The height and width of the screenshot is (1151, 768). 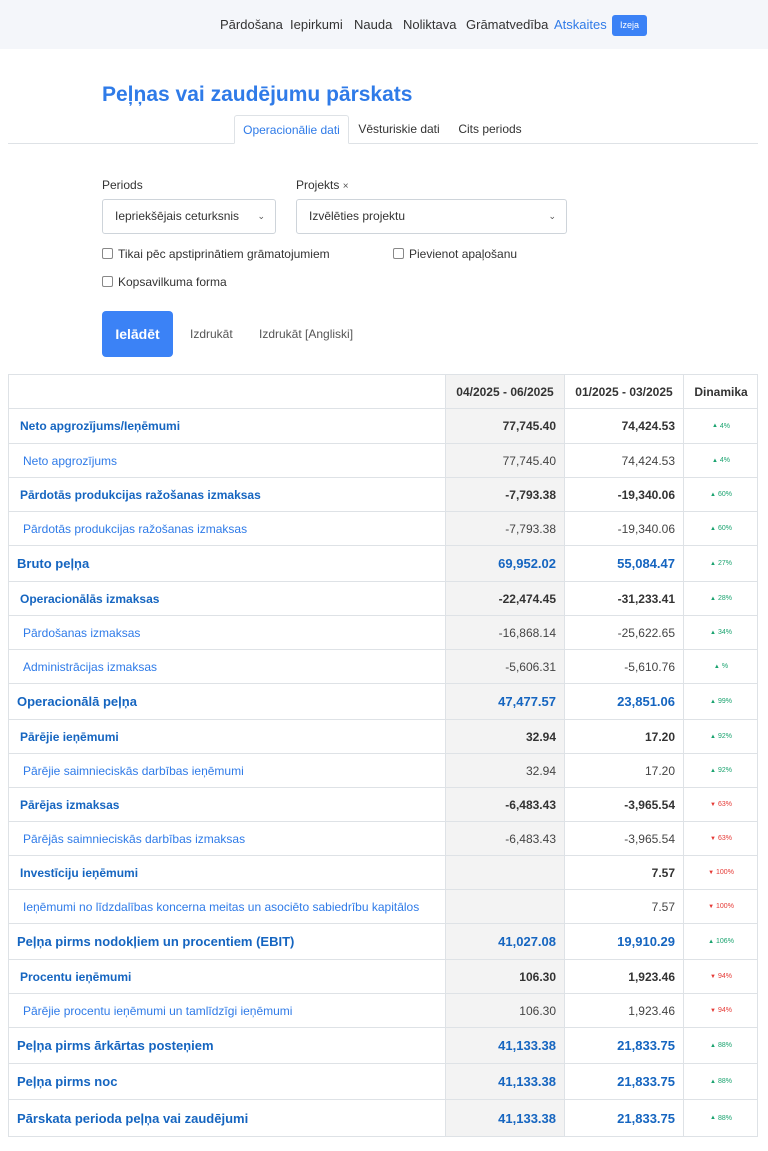 I want to click on row-label: Peļņa pirms ārkārtas posteņiem, so click(x=115, y=1045).